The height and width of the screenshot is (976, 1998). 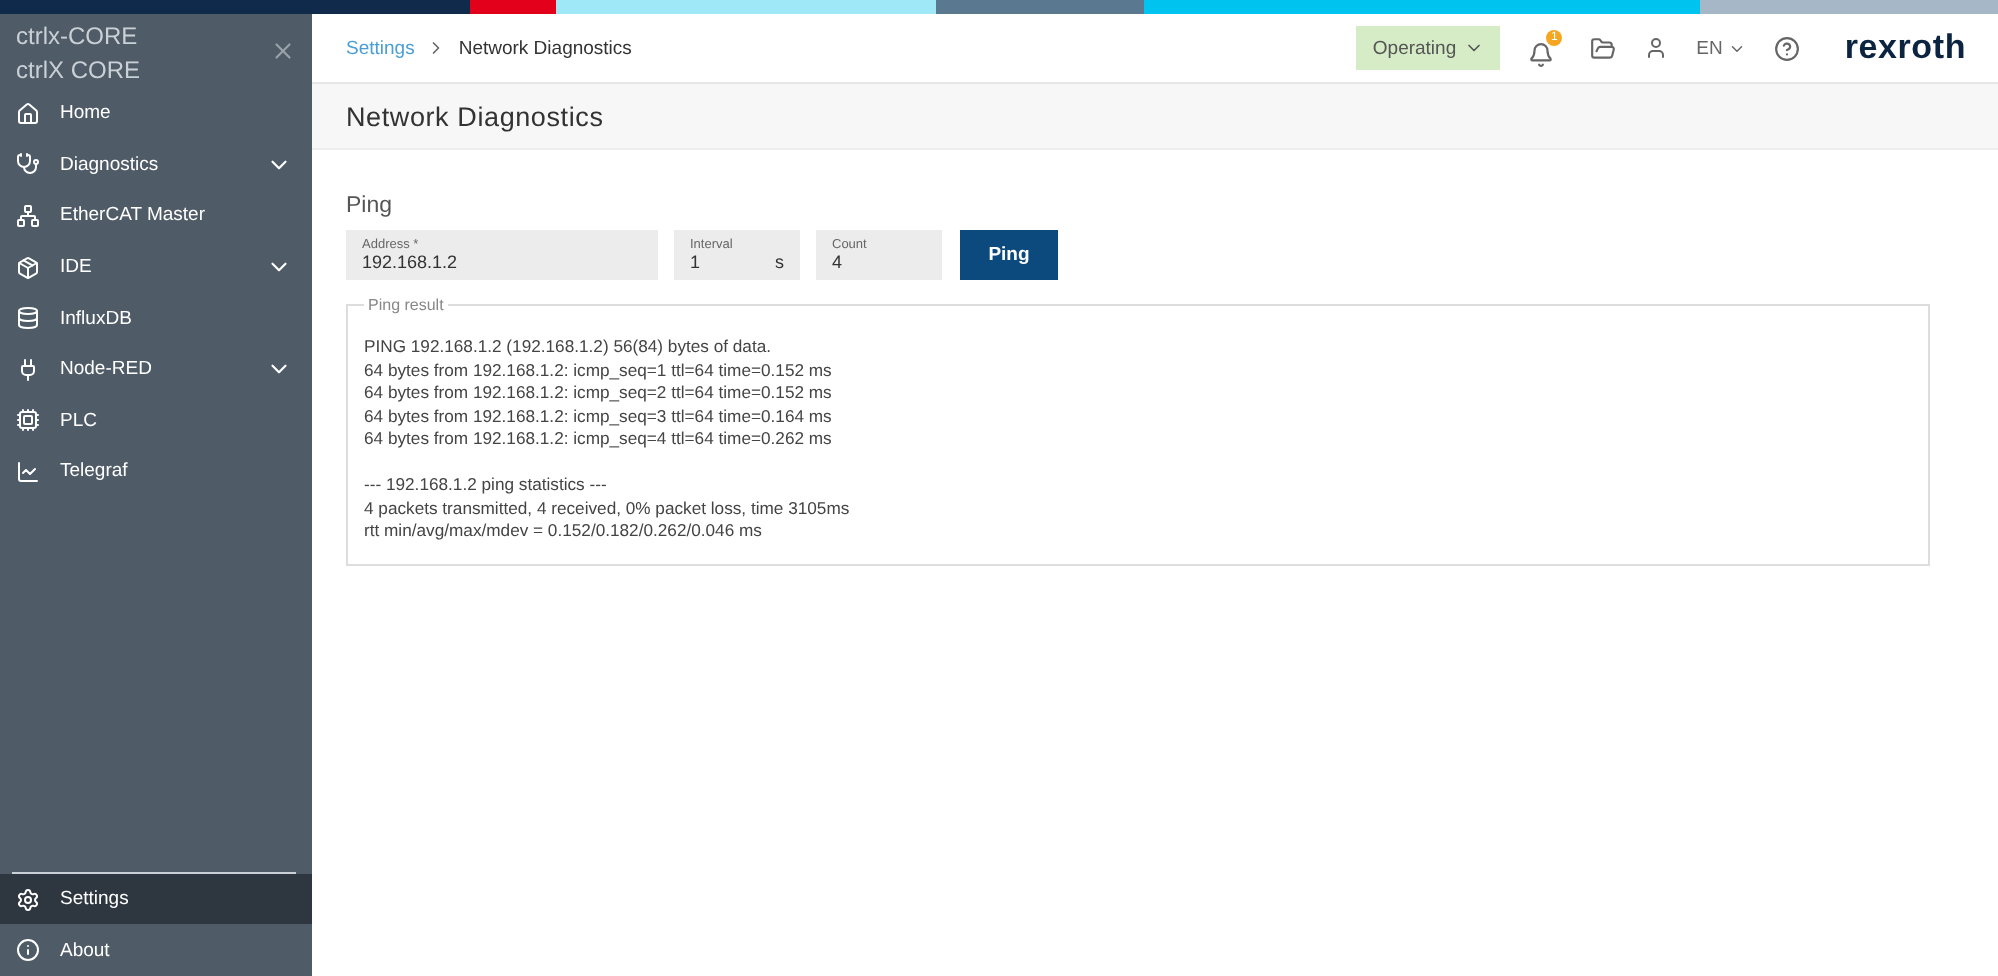 I want to click on output-line: 64 bytes from 192.168.1.2: icmp_seq=1 ttl=64 time=0.152 ms, so click(x=599, y=371).